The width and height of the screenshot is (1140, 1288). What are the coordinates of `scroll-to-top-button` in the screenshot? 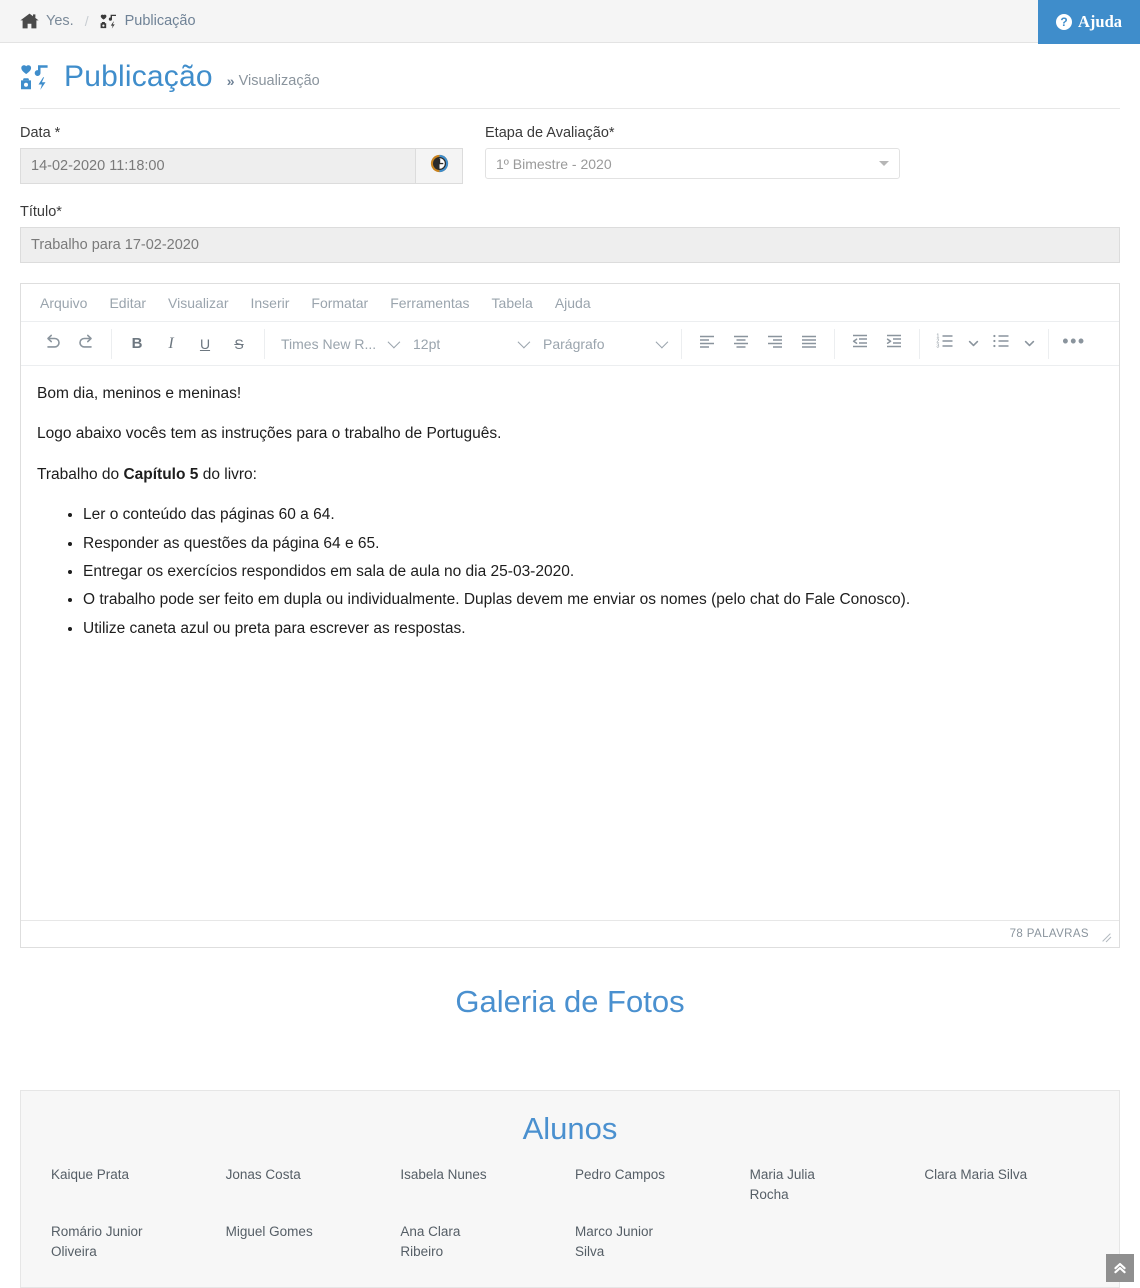 It's located at (1120, 1268).